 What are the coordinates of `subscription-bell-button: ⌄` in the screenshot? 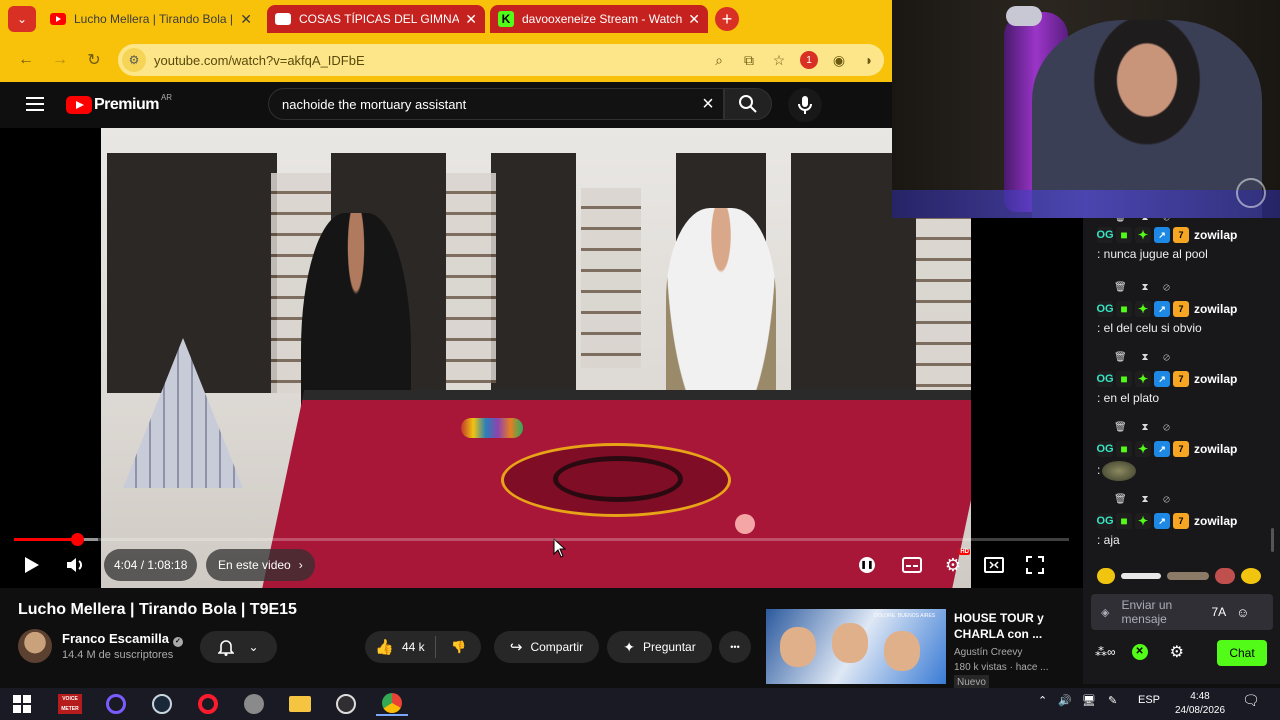 It's located at (238, 647).